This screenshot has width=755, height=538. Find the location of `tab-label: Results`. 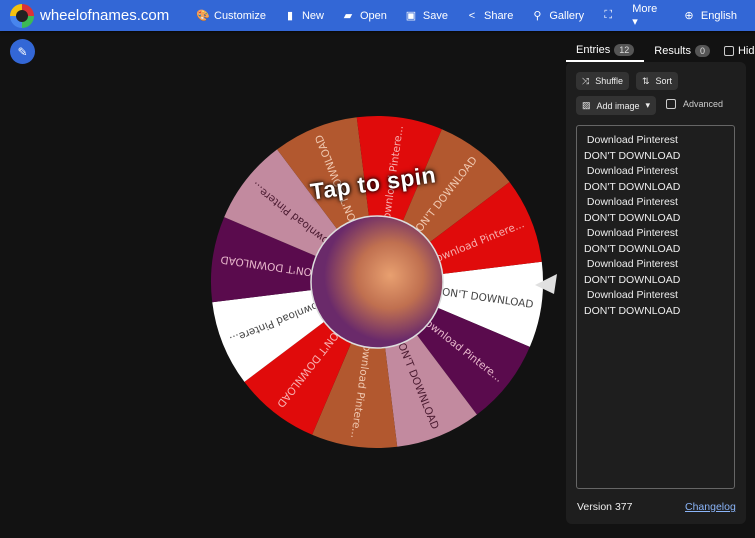

tab-label: Results is located at coordinates (672, 51).